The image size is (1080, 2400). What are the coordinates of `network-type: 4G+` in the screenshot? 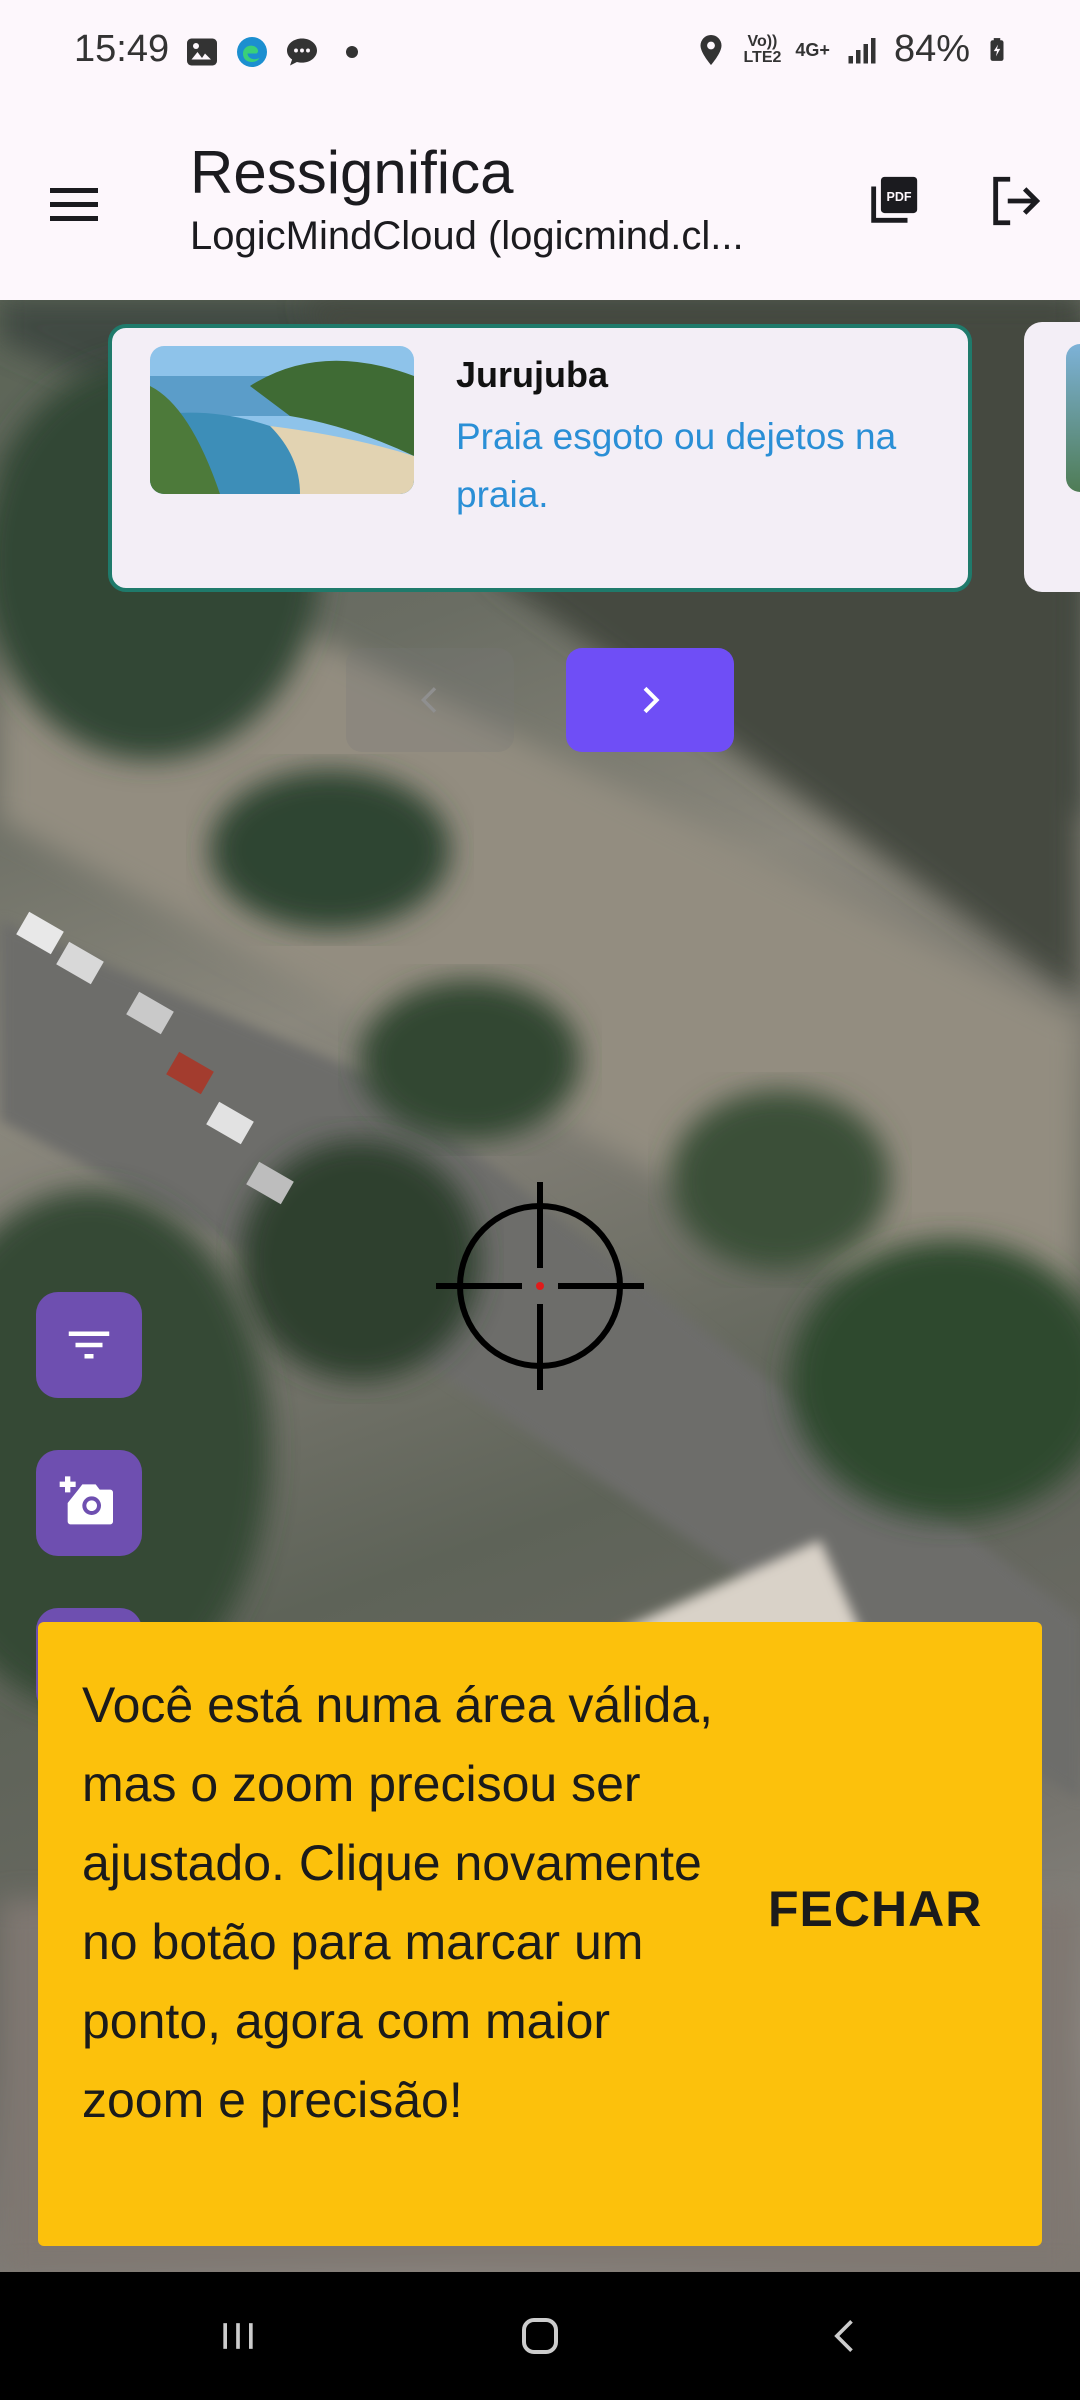 It's located at (812, 49).